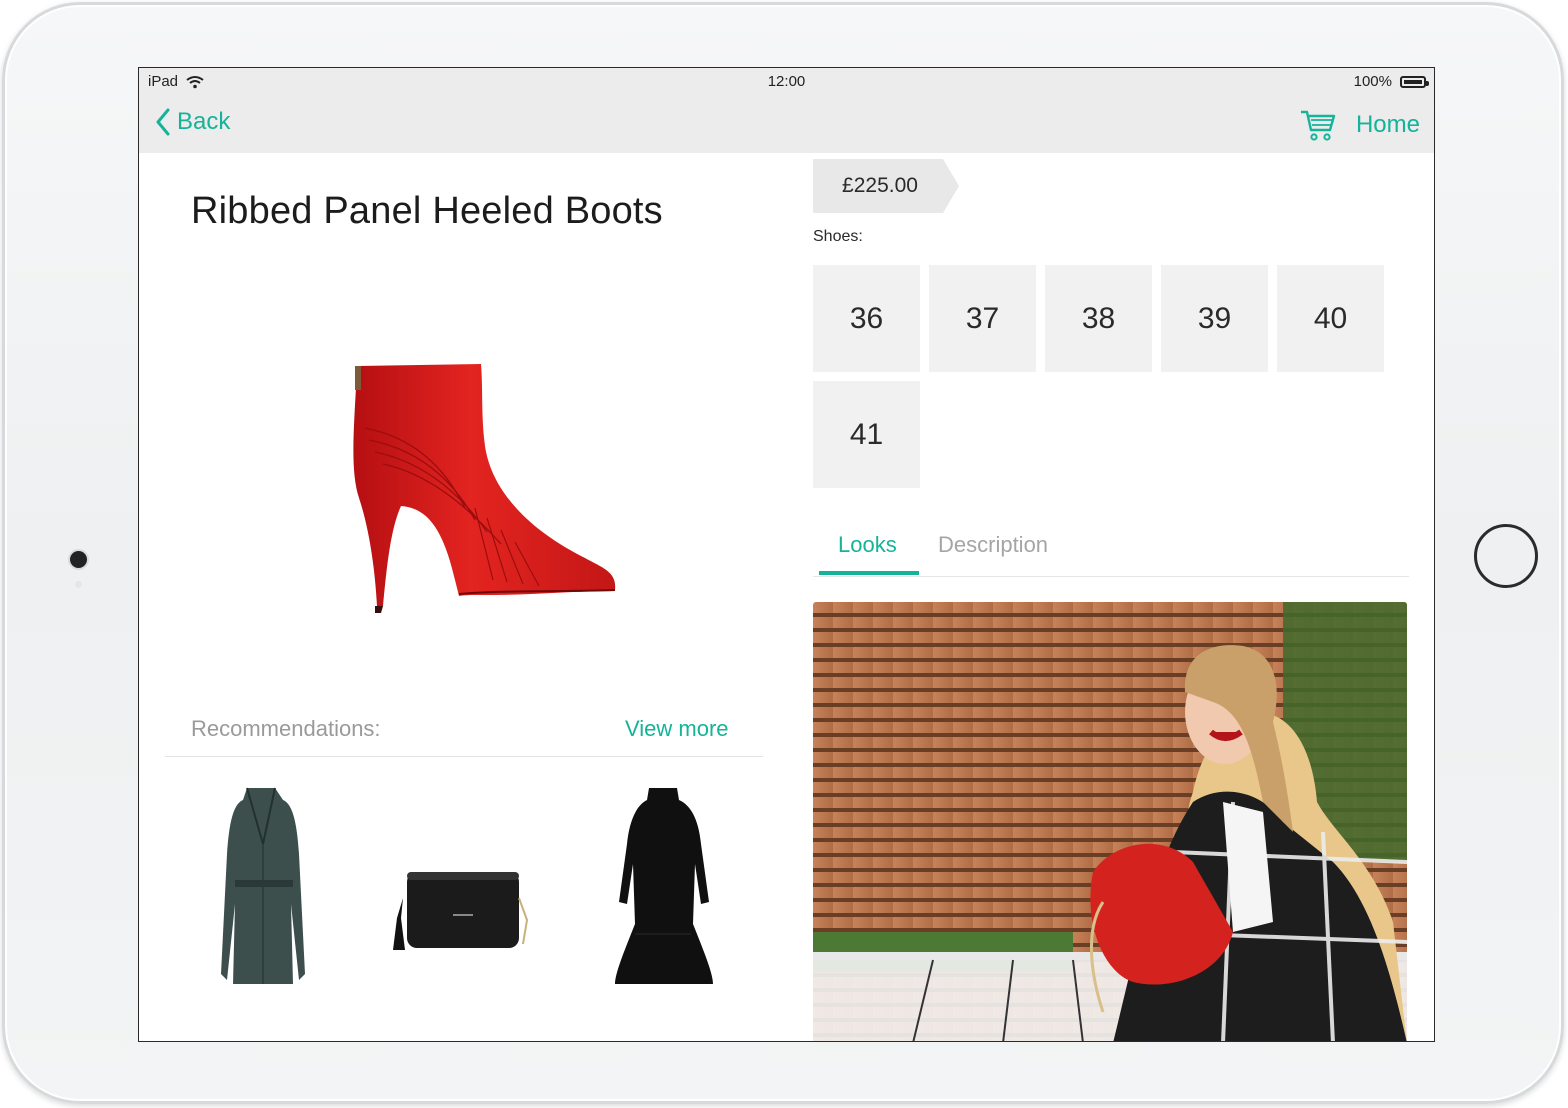 The width and height of the screenshot is (1568, 1108). Describe the element at coordinates (464, 756) in the screenshot. I see `recommendations-divider` at that location.